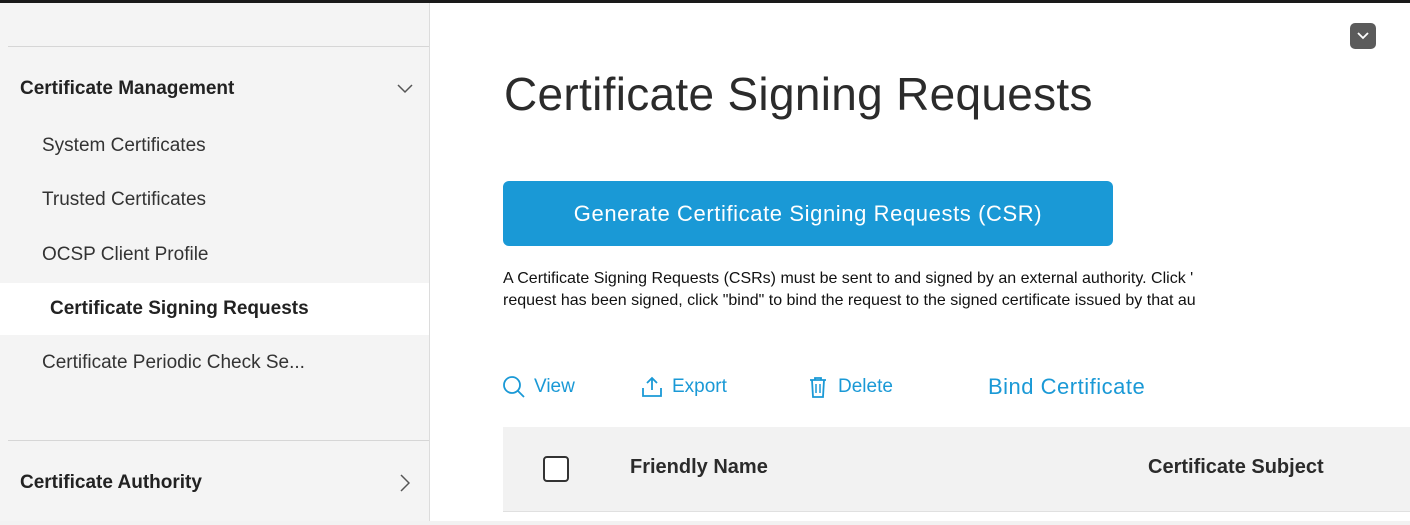 The image size is (1410, 525). I want to click on export-icon, so click(652, 387).